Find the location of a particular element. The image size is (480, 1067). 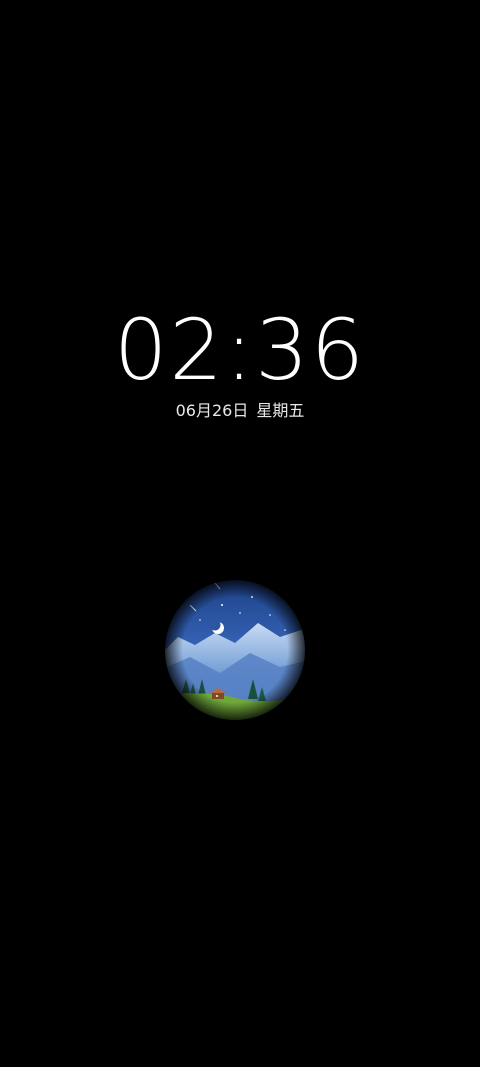

night-landscape-illustration is located at coordinates (235, 650).